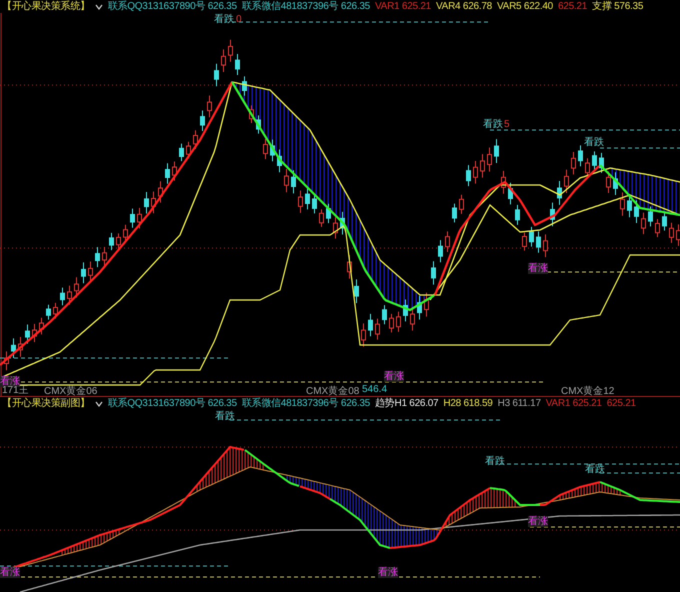  What do you see at coordinates (507, 124) in the screenshot?
I see `signal-count: 5` at bounding box center [507, 124].